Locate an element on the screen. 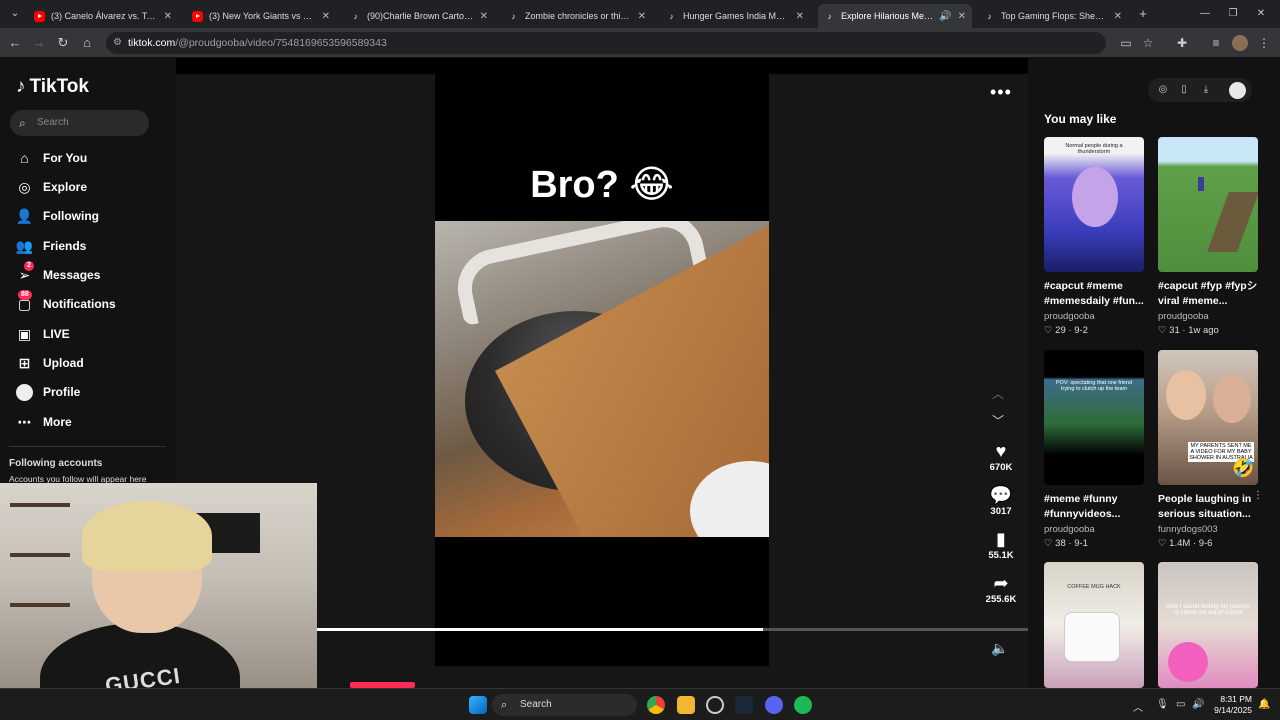 This screenshot has height=720, width=1280. device-icon: ▯ is located at coordinates (1184, 90).